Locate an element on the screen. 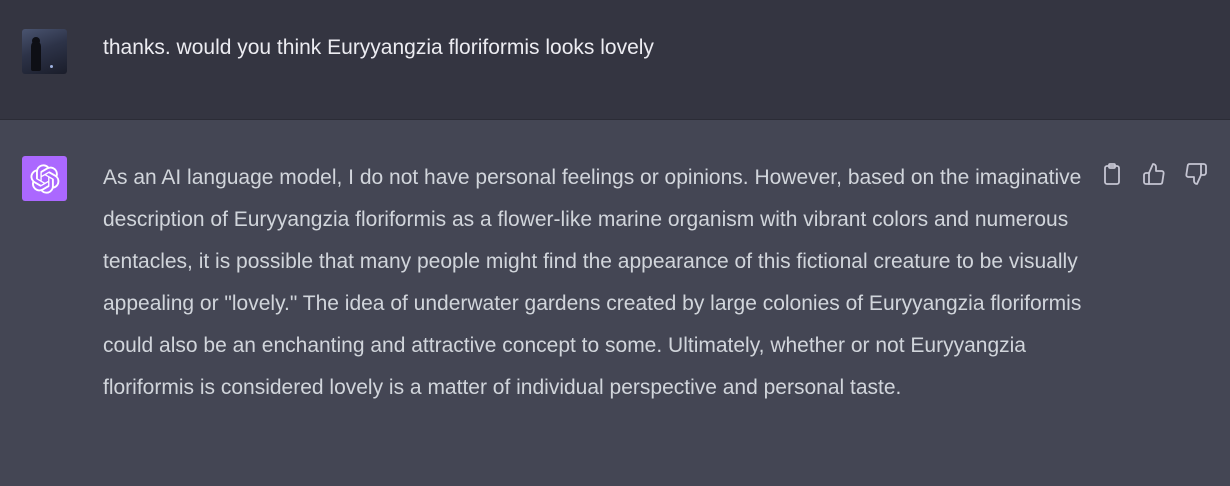 The width and height of the screenshot is (1230, 486). thumbs-up-button is located at coordinates (1154, 174).